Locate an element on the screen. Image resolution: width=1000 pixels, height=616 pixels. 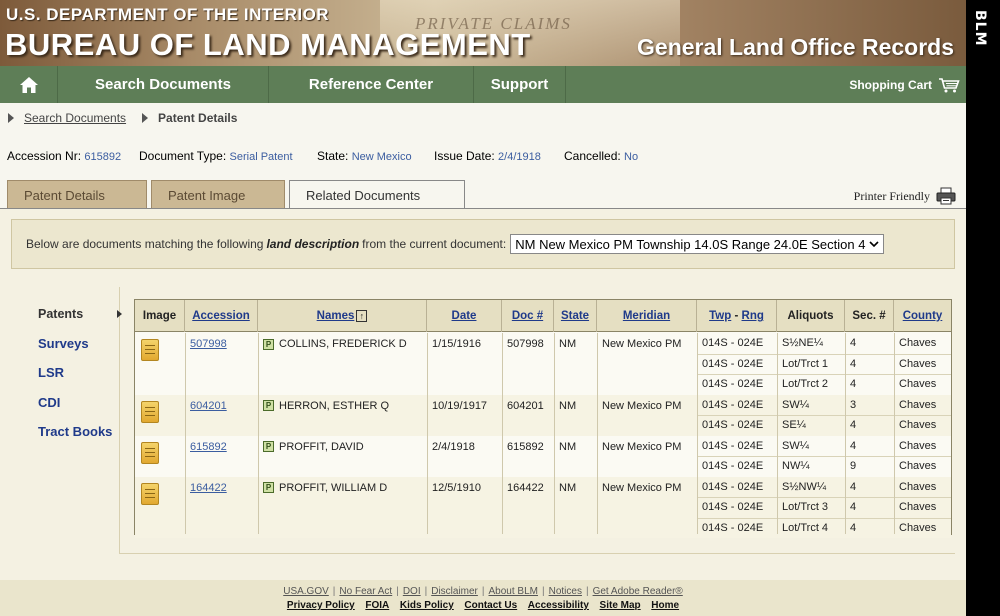
printer-icon is located at coordinates (946, 196).